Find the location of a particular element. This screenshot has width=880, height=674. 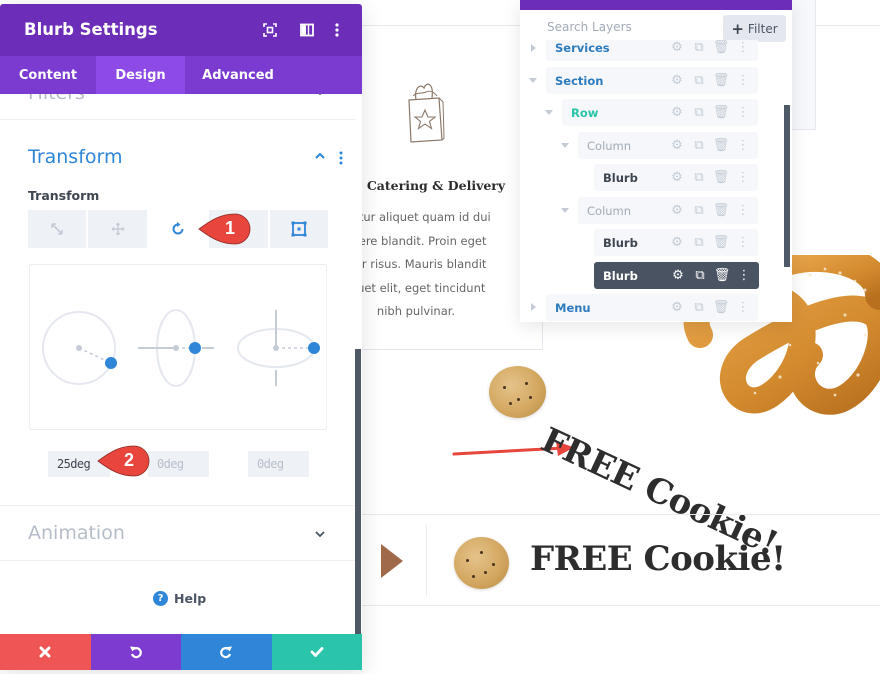

animation-section-title: Animation is located at coordinates (76, 533).